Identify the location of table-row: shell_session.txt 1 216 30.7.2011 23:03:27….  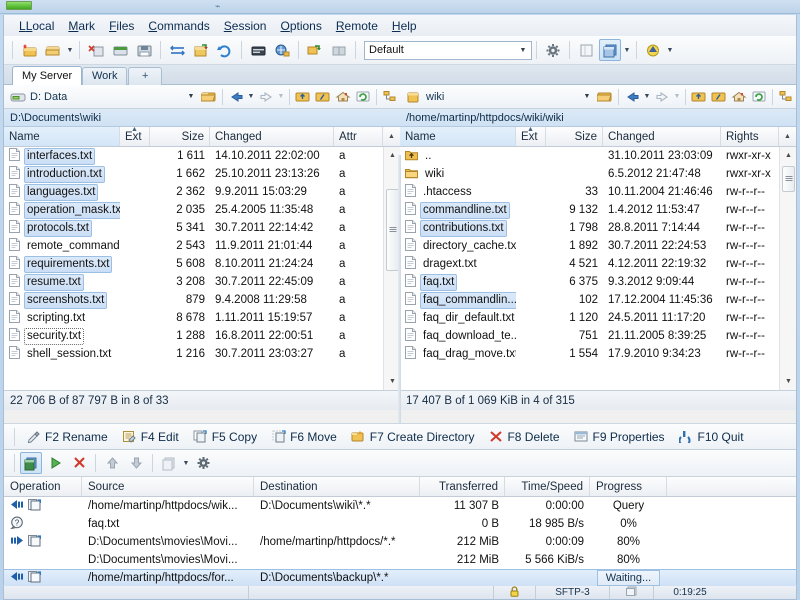
(202, 354).